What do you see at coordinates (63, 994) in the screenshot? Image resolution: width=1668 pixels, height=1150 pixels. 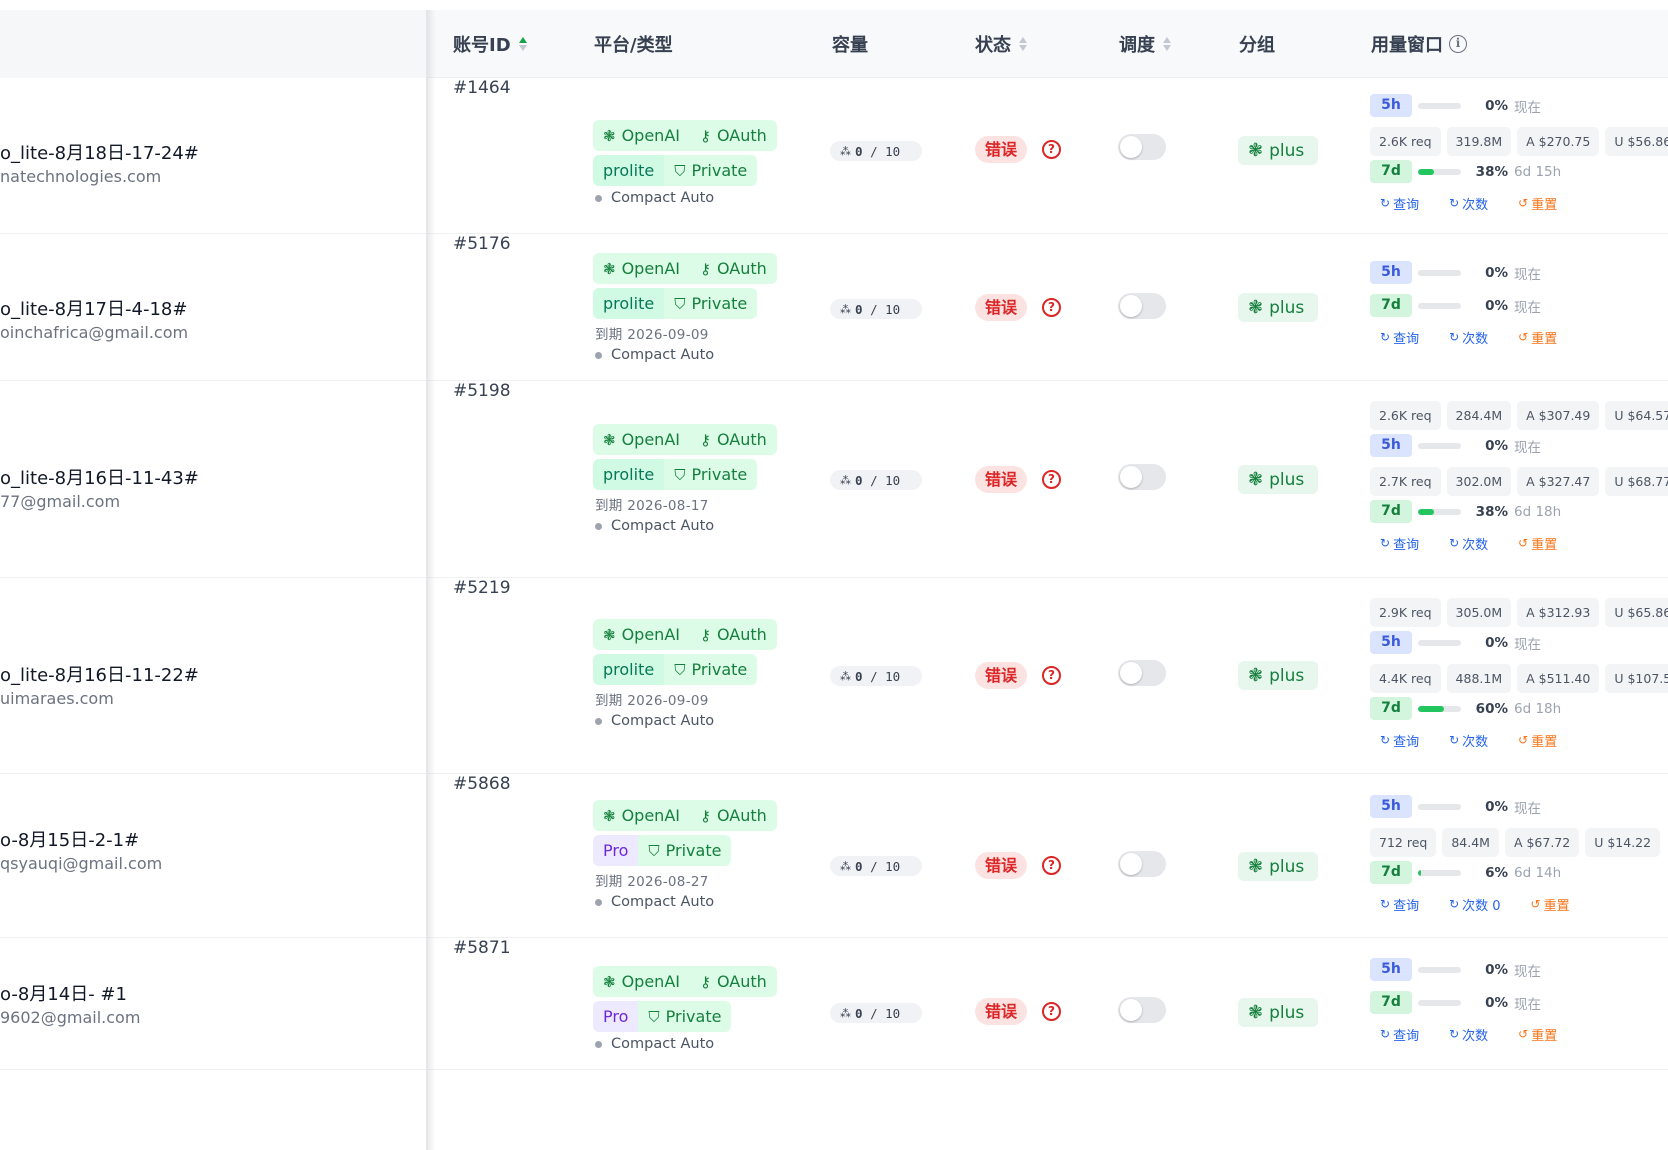 I see `account-name: o-8月14日- #1` at bounding box center [63, 994].